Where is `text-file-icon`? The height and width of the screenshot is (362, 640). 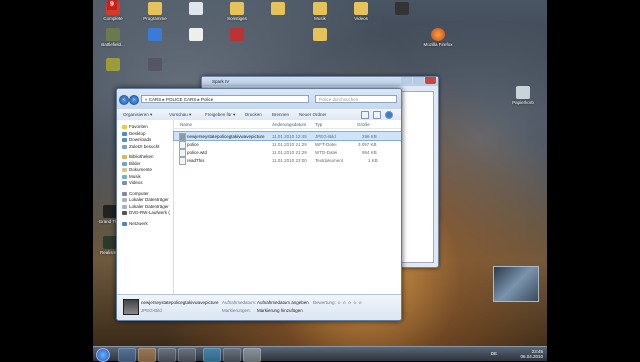 text-file-icon is located at coordinates (182, 161).